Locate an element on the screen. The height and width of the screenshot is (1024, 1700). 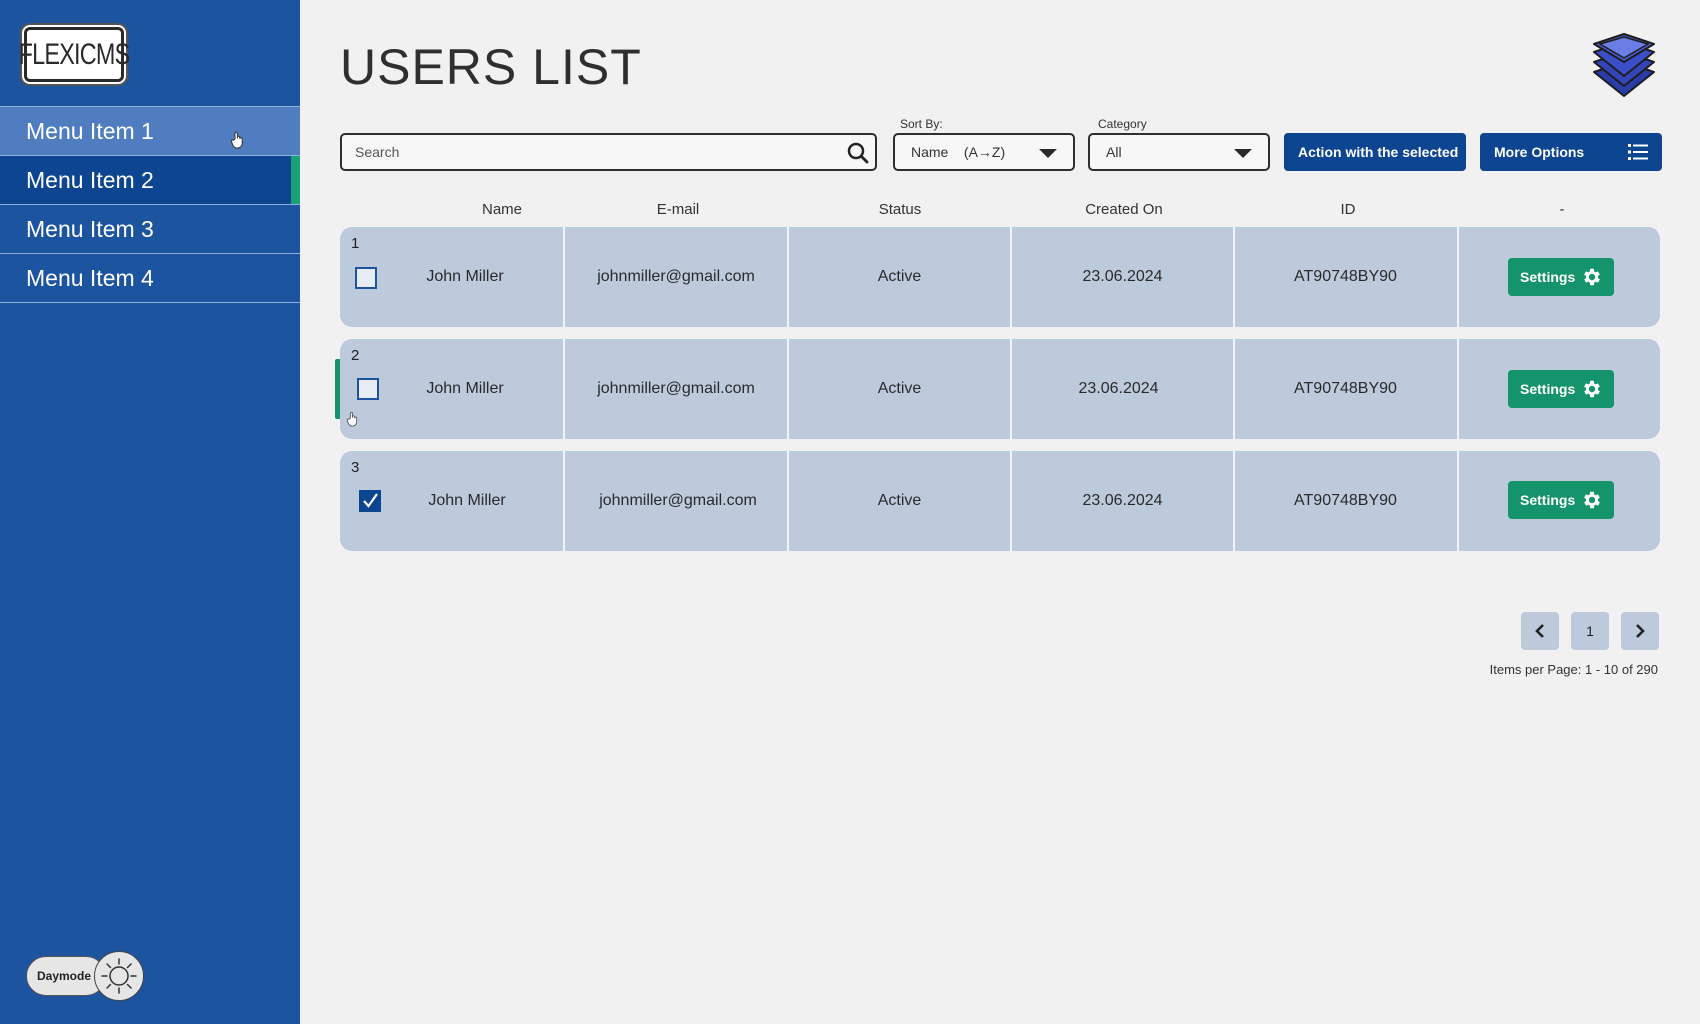
logo-text: FLEXICMS is located at coordinates (74, 54).